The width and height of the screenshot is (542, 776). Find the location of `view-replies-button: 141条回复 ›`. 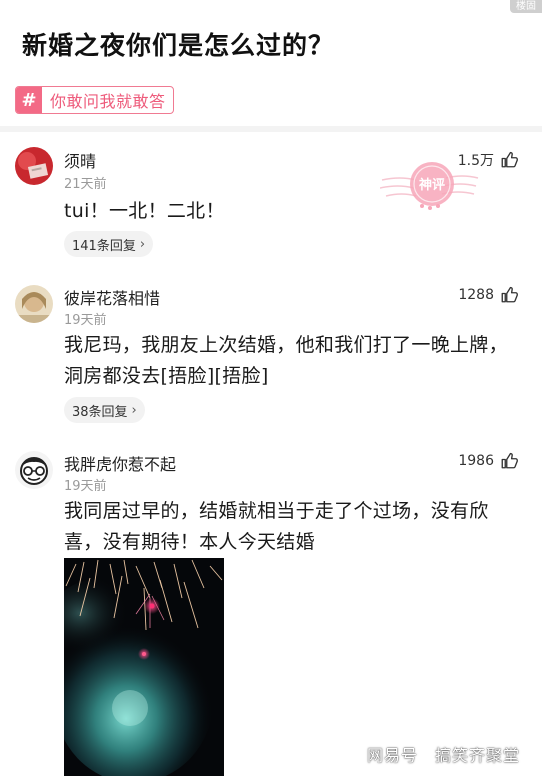

view-replies-button: 141条回复 › is located at coordinates (109, 244).